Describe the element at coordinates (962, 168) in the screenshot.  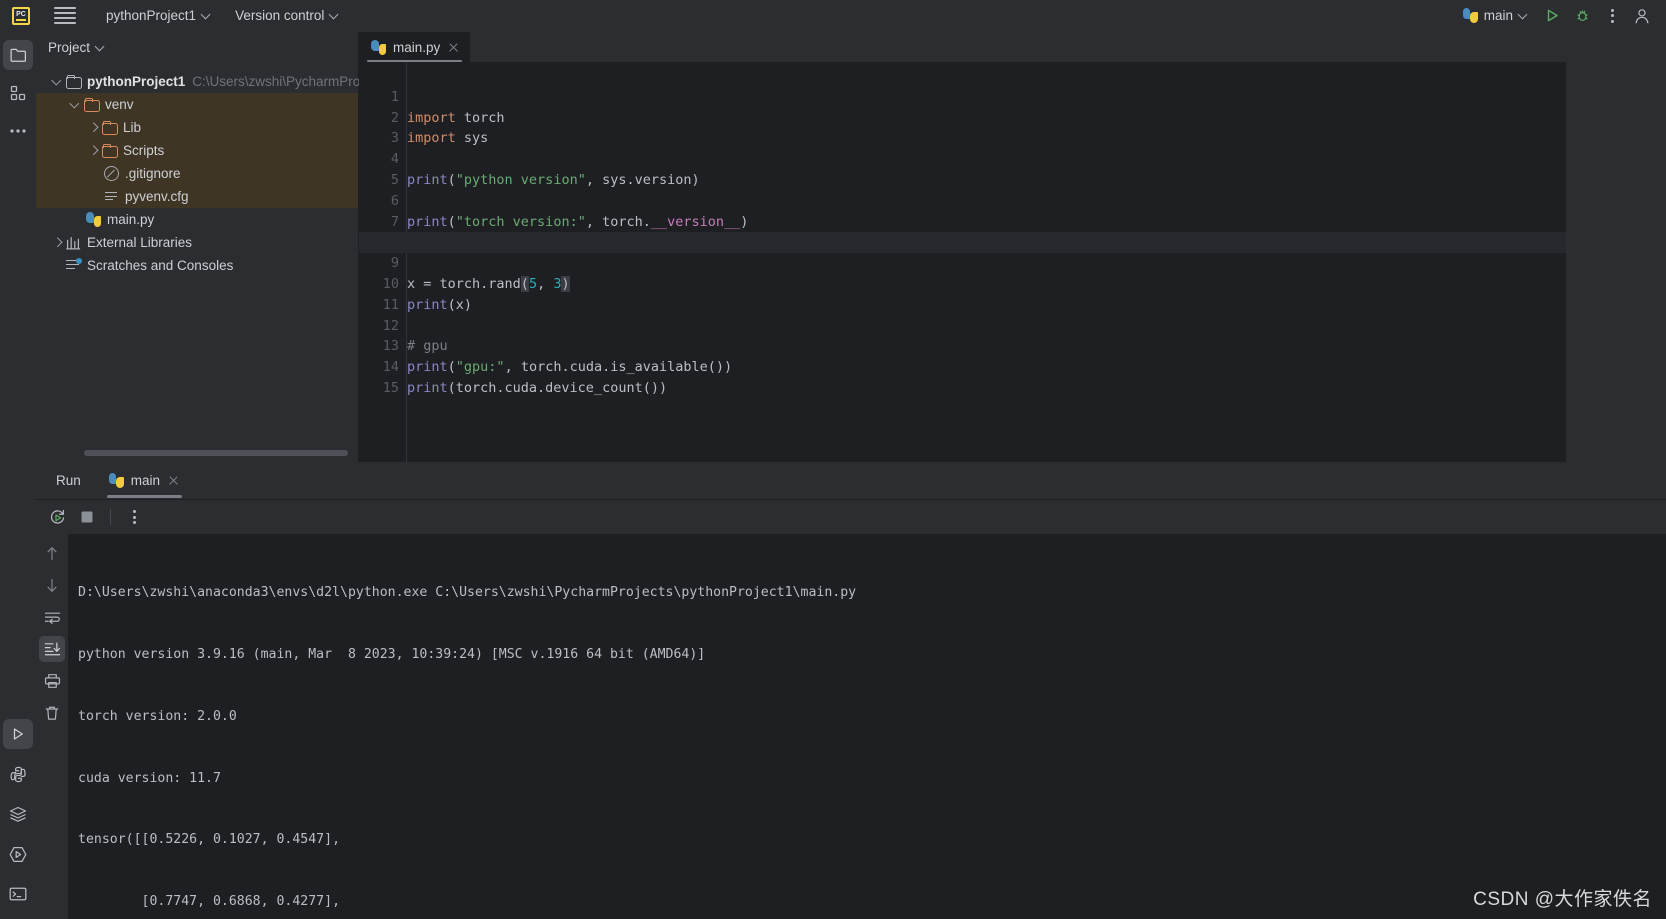
I see `code-line: 5` at that location.